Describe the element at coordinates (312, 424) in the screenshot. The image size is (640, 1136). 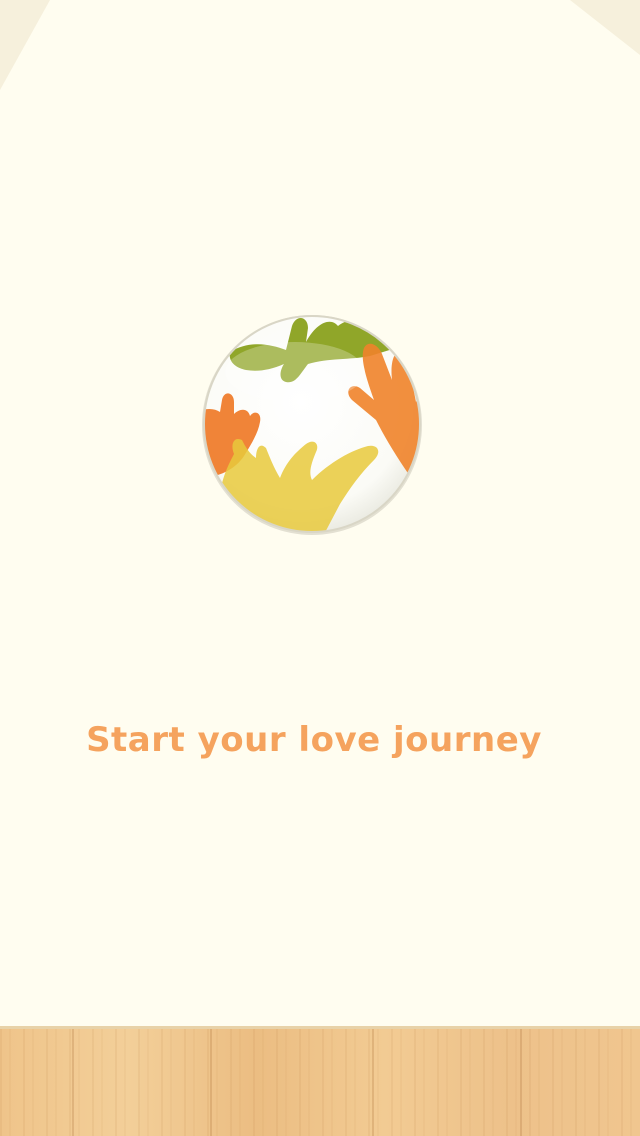
I see `hands-globe-icon` at that location.